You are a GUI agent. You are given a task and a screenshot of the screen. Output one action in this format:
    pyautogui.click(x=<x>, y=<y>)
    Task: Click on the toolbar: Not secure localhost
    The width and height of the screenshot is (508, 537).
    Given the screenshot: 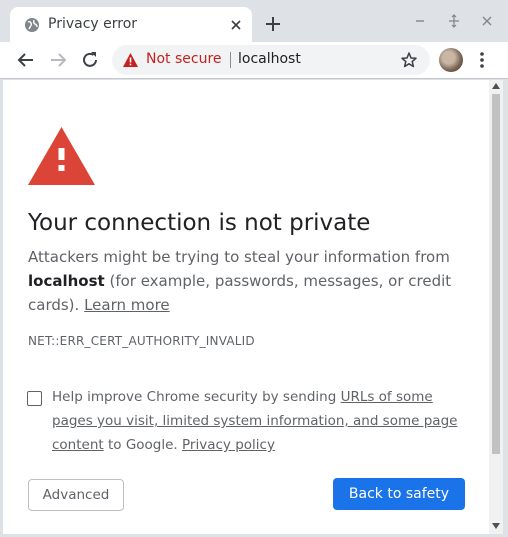 What is the action you would take?
    pyautogui.click(x=254, y=60)
    